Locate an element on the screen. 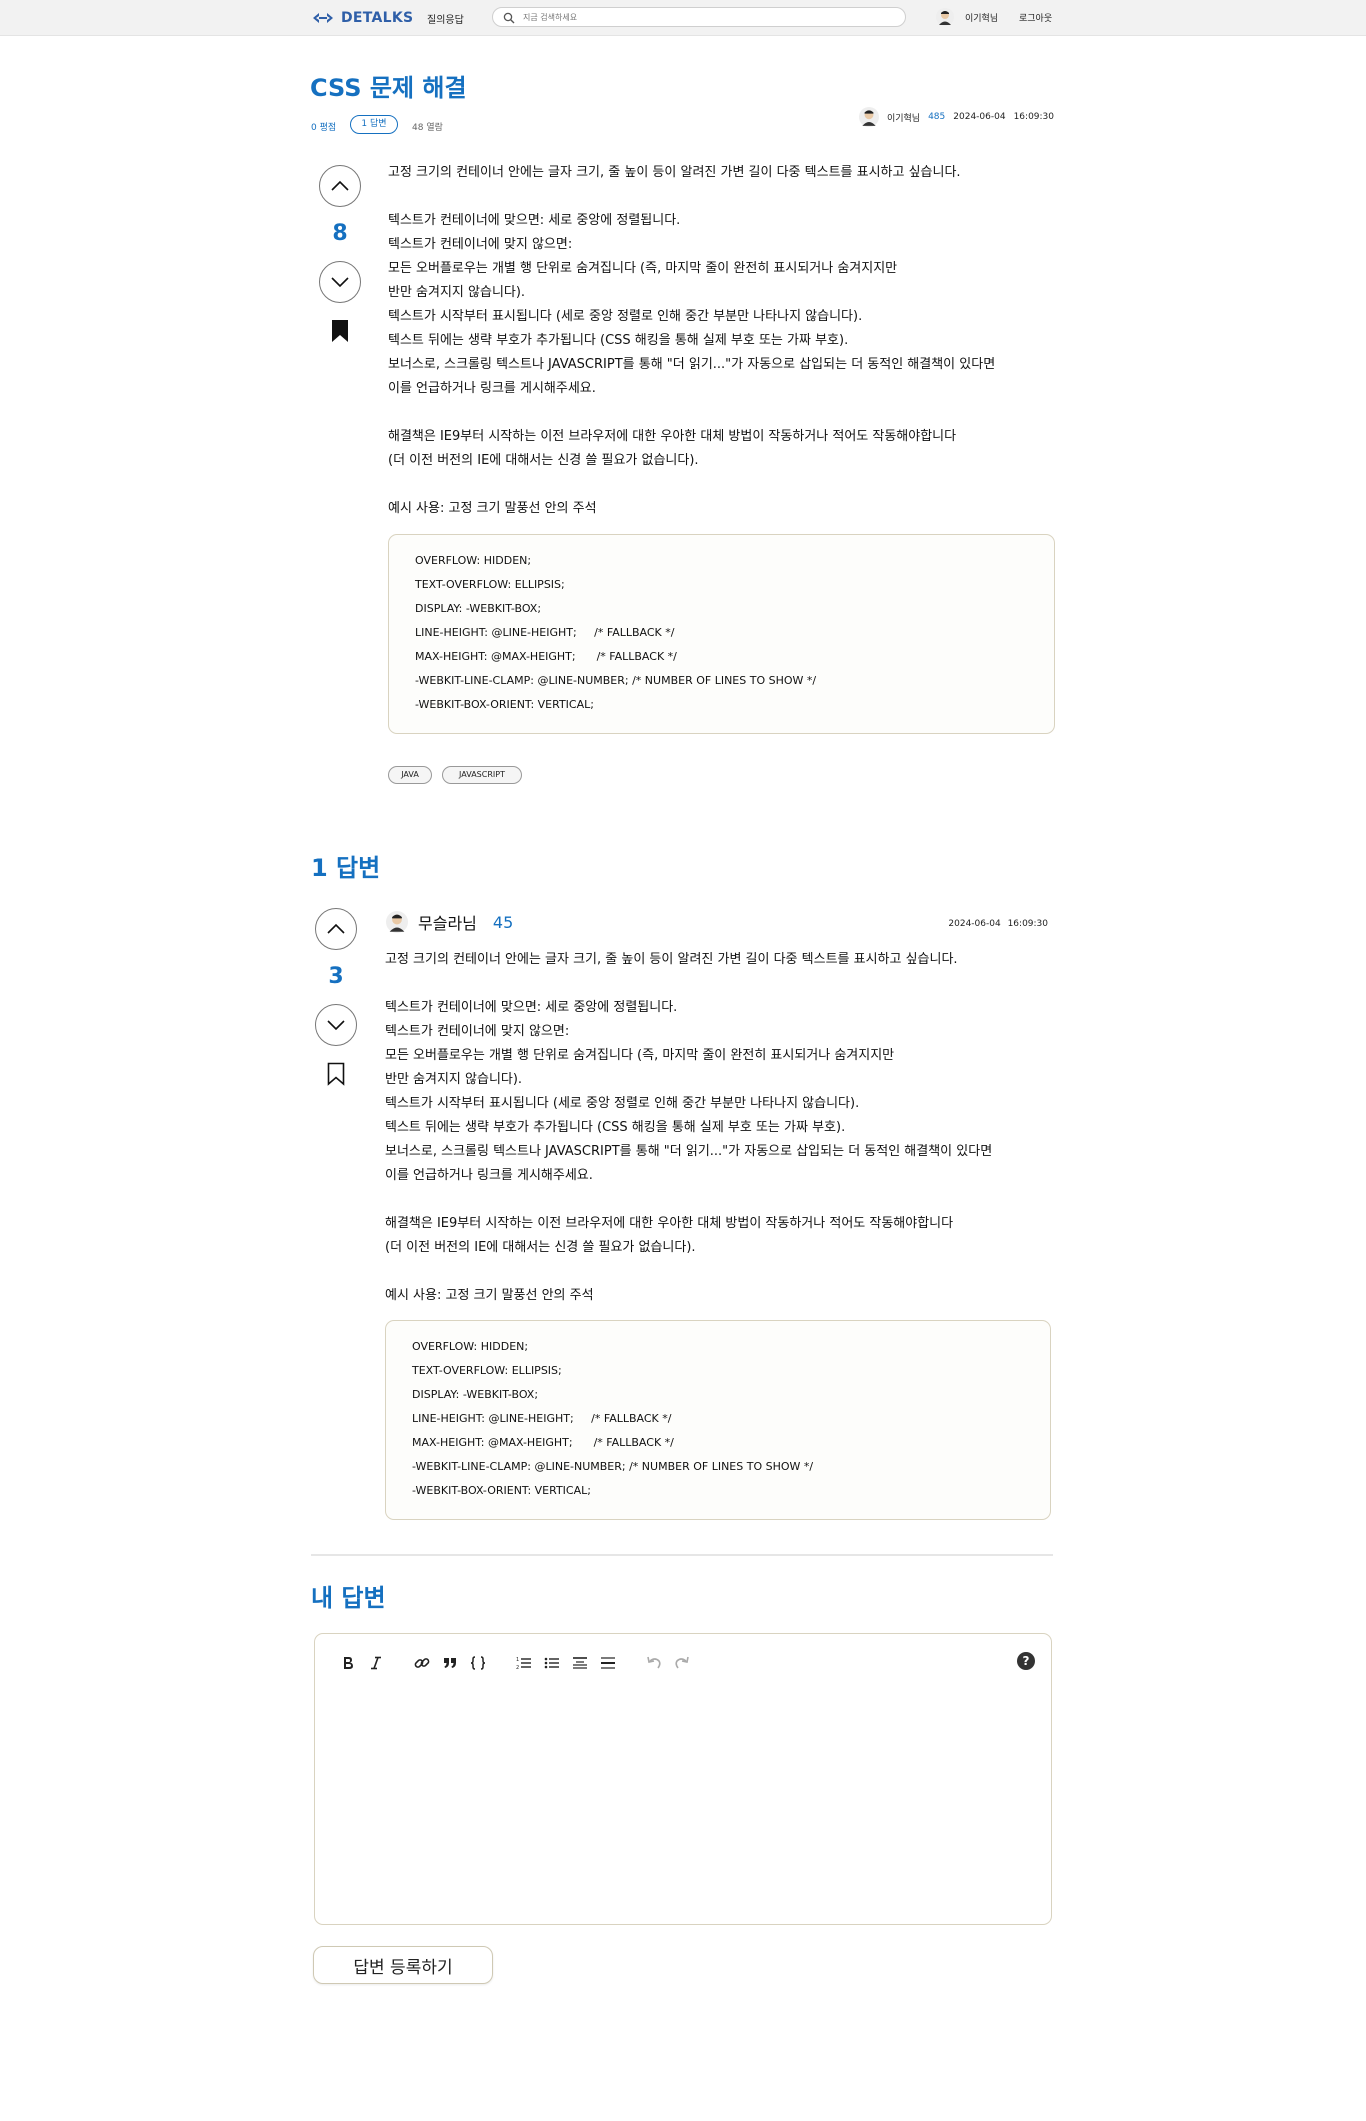 The image size is (1366, 2121). answer-author-info: 무슬라님 45 is located at coordinates (449, 922).